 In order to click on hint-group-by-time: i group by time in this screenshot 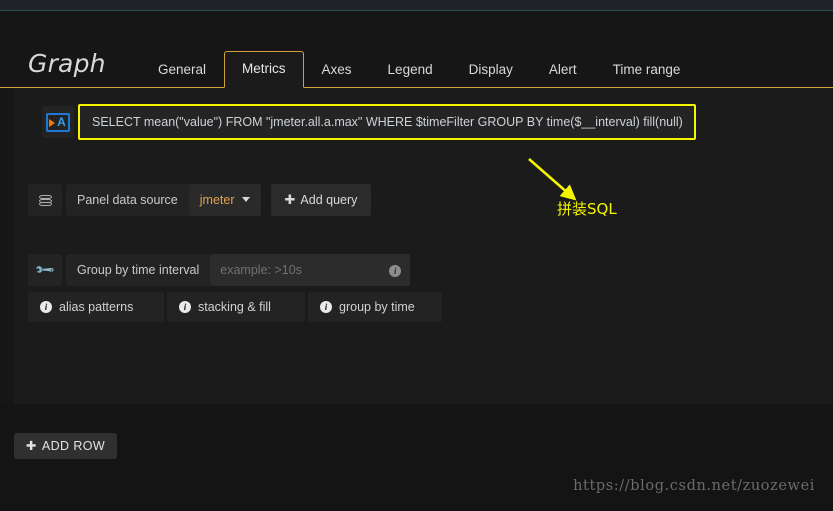, I will do `click(375, 307)`.